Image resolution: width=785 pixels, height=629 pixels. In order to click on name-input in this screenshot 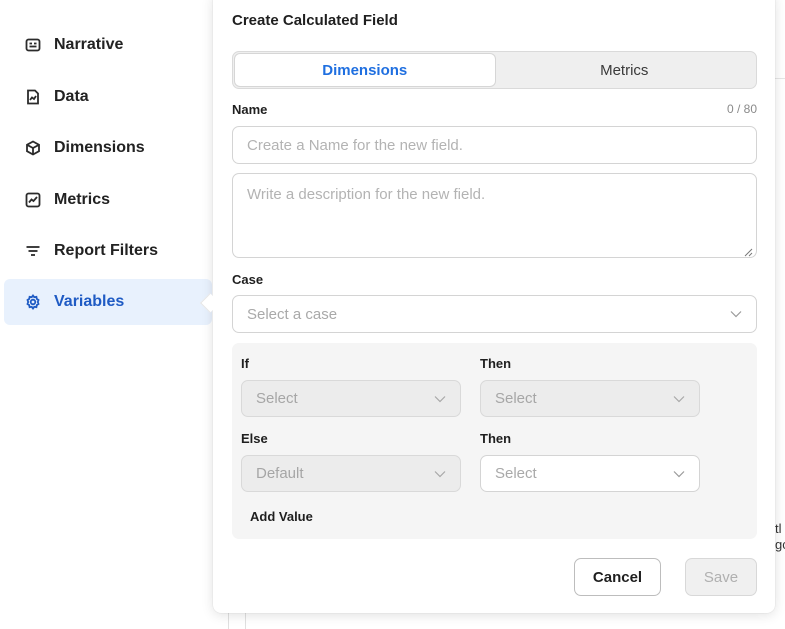, I will do `click(494, 145)`.